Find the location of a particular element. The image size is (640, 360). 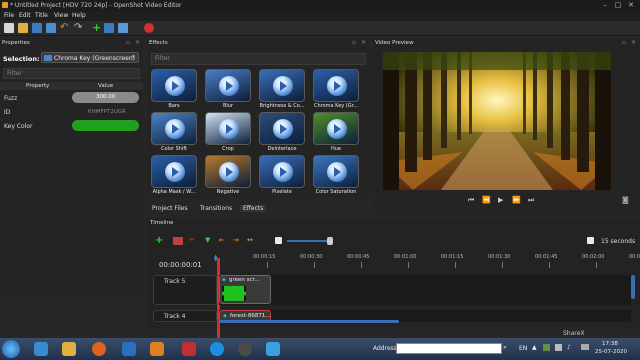

timecode: 00:00:00:01 is located at coordinates (180, 265).